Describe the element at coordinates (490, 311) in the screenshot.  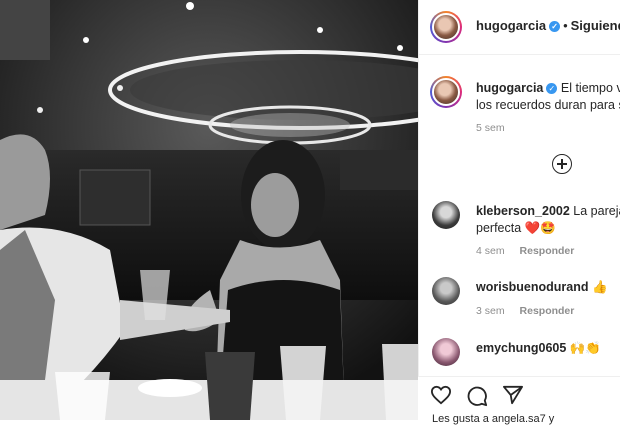
I see `comment-time: 3 sem` at that location.